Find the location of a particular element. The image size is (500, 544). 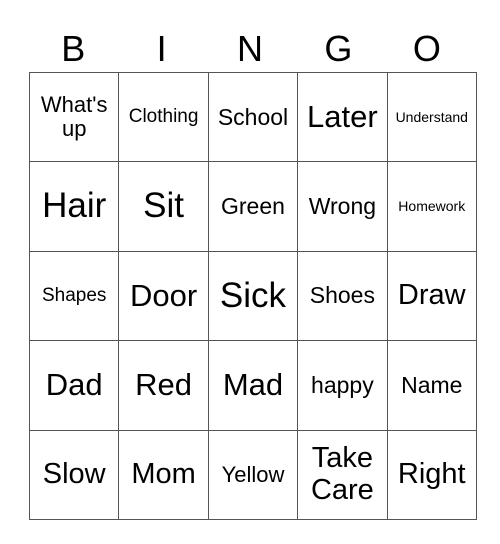

bingo-cell: Shapes is located at coordinates (74, 296).